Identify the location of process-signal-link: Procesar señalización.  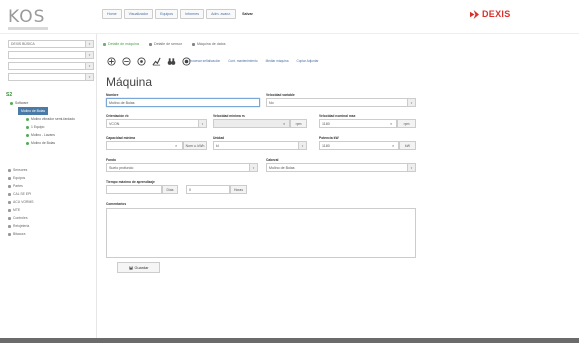
(204, 61).